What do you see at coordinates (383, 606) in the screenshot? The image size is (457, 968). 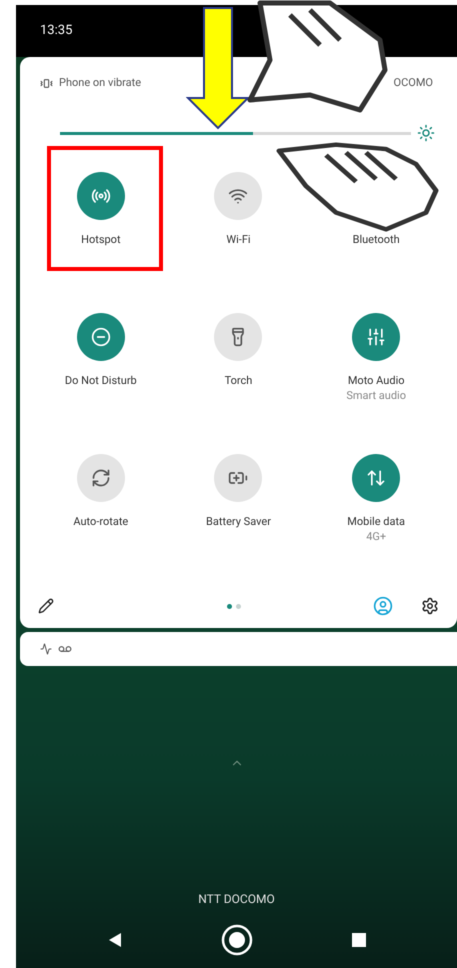 I see `user-icon` at bounding box center [383, 606].